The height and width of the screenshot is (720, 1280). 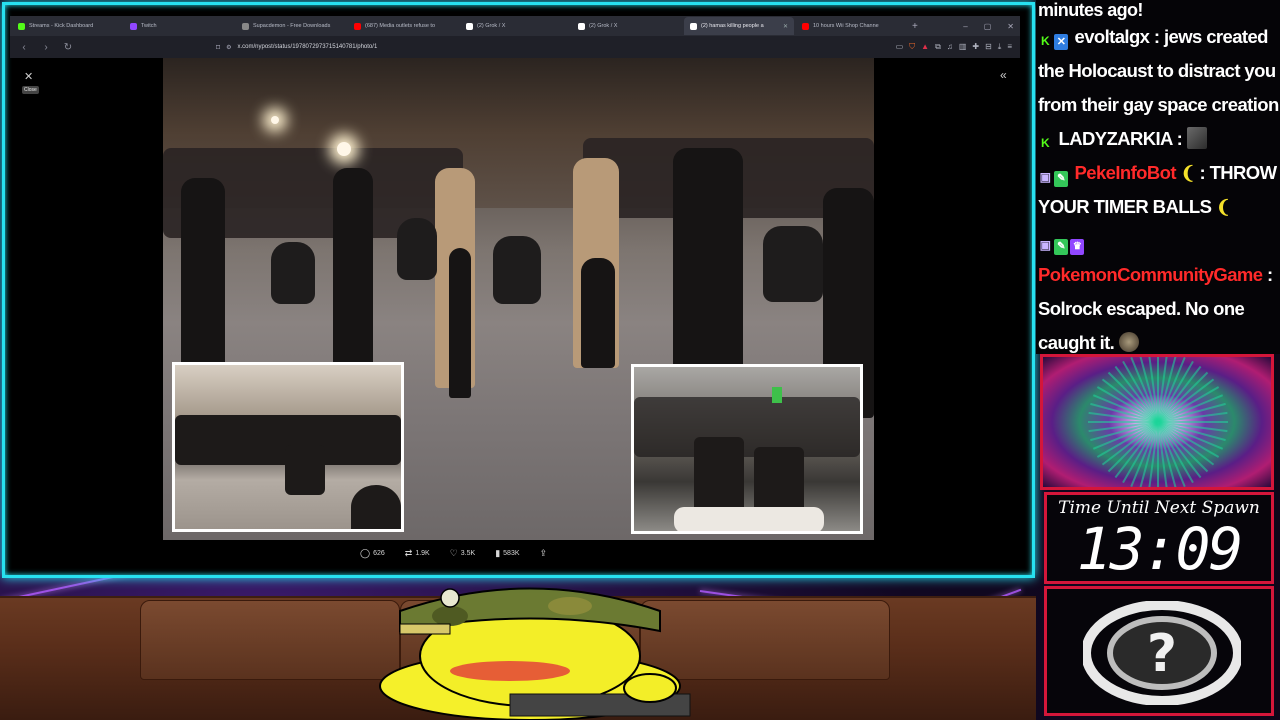 What do you see at coordinates (777, 395) in the screenshot?
I see `photo-flag` at bounding box center [777, 395].